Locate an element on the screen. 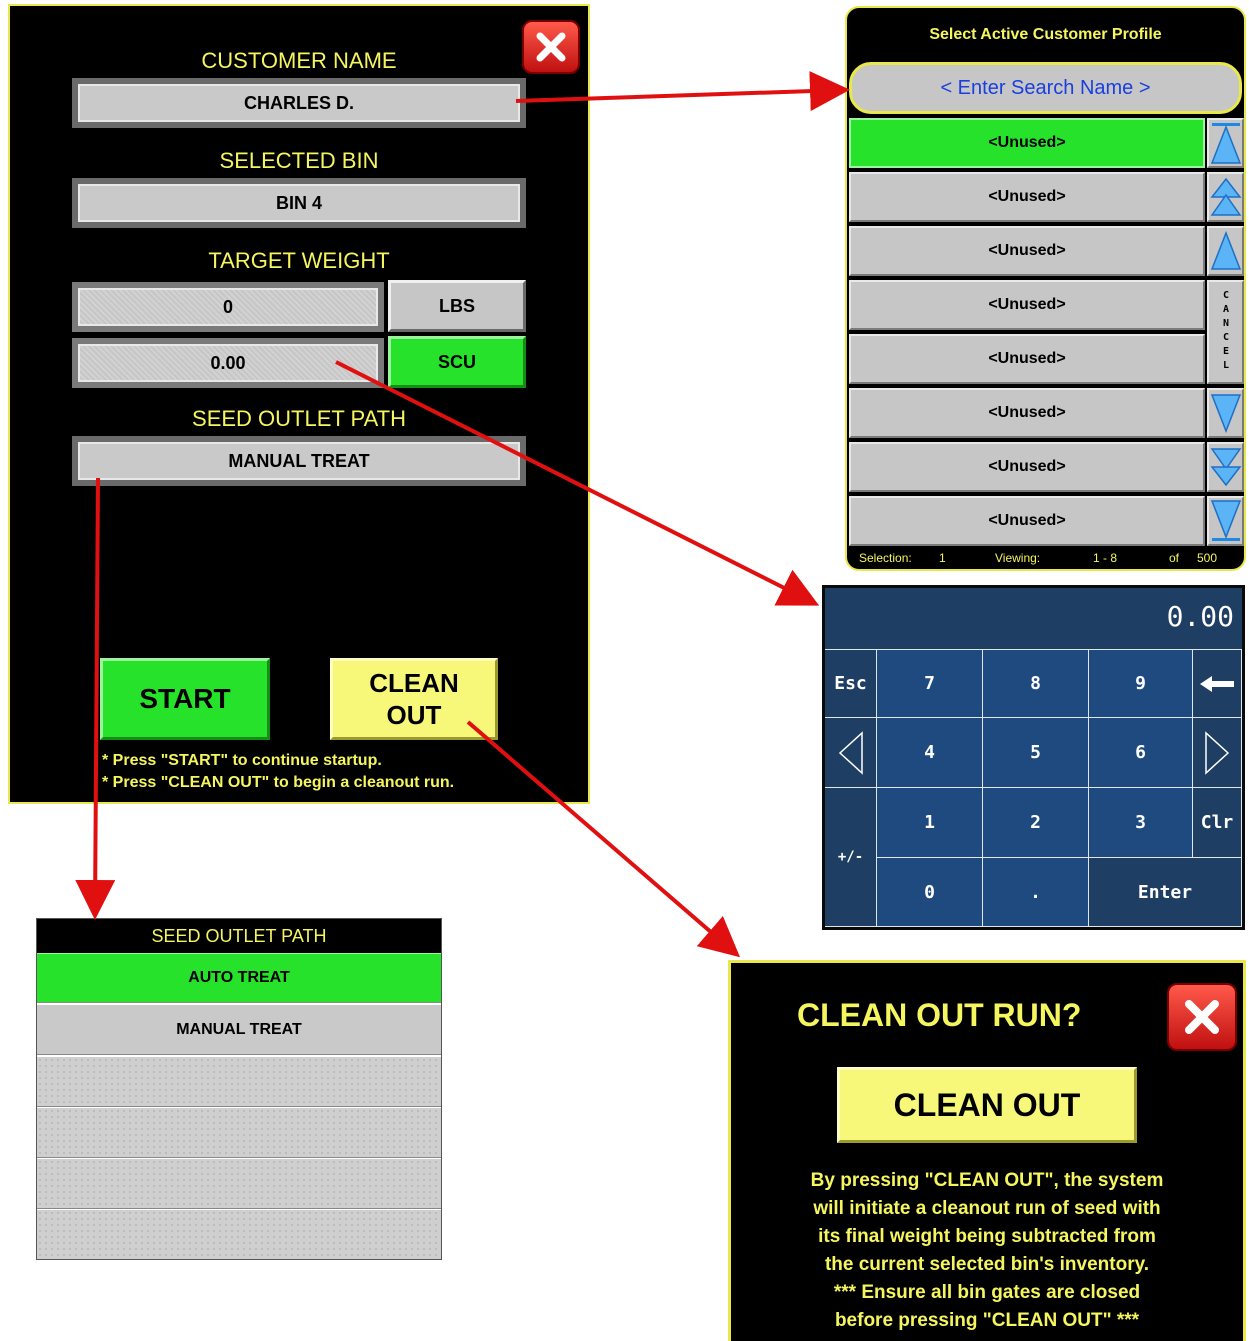 The height and width of the screenshot is (1341, 1249). outlet-option-manual-treat: MANUAL TREAT is located at coordinates (239, 1030).